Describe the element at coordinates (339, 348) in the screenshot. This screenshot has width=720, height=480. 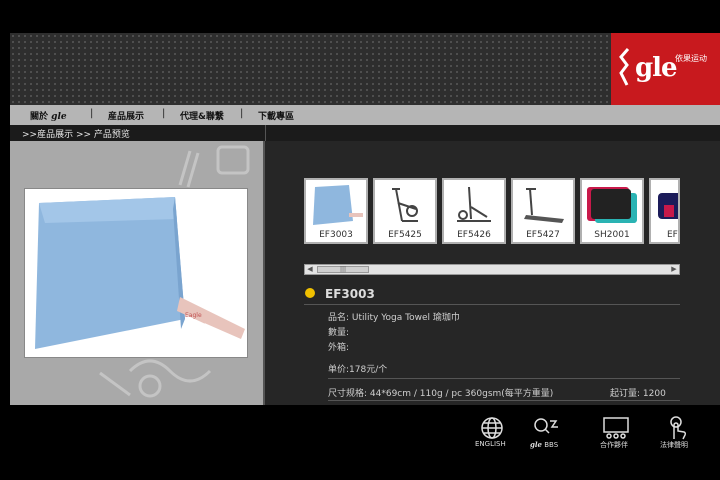
I see `product-box: 外箱:` at that location.